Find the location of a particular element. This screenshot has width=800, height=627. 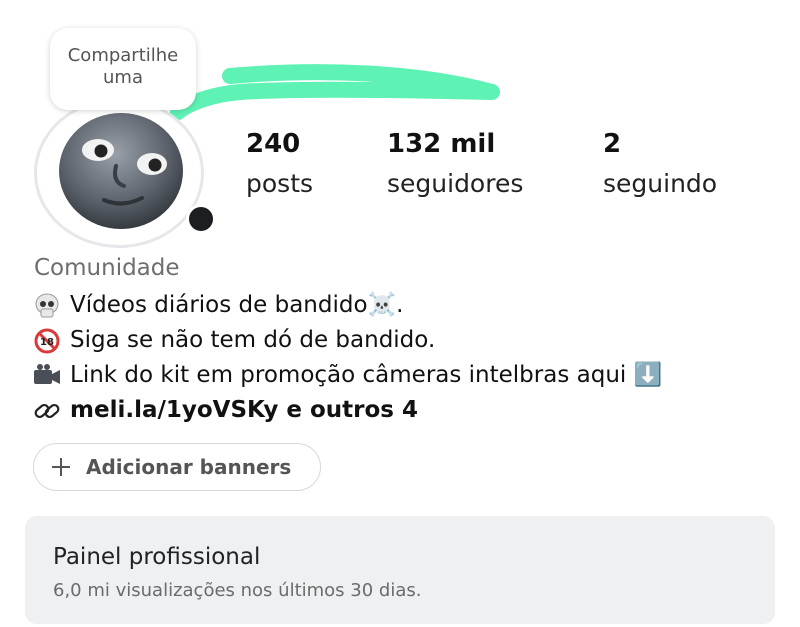

bio-line: 18 Siga se não tem dó de bandido. is located at coordinates (347, 340).